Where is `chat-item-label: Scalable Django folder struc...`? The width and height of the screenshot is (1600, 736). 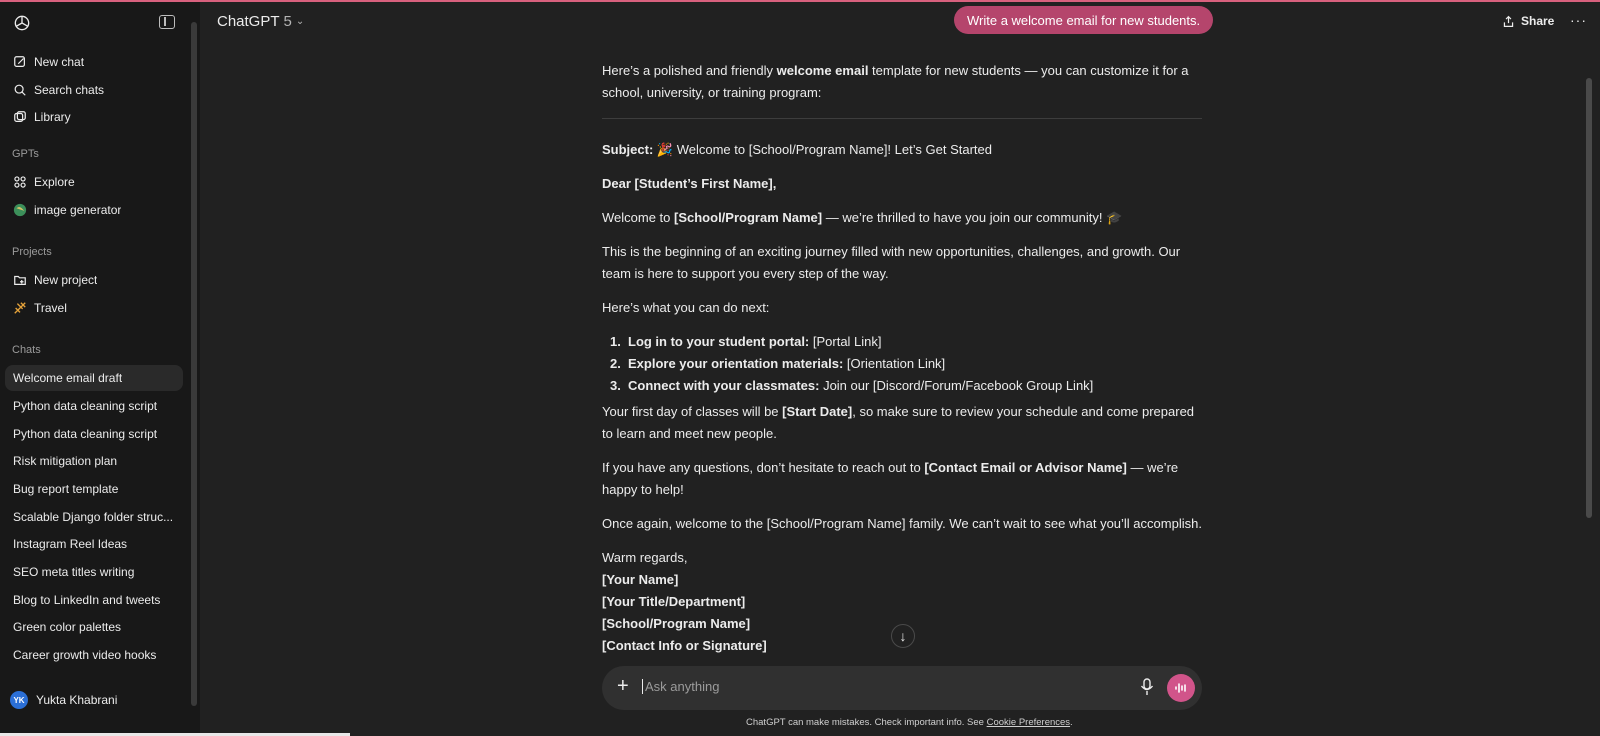 chat-item-label: Scalable Django folder struc... is located at coordinates (93, 517).